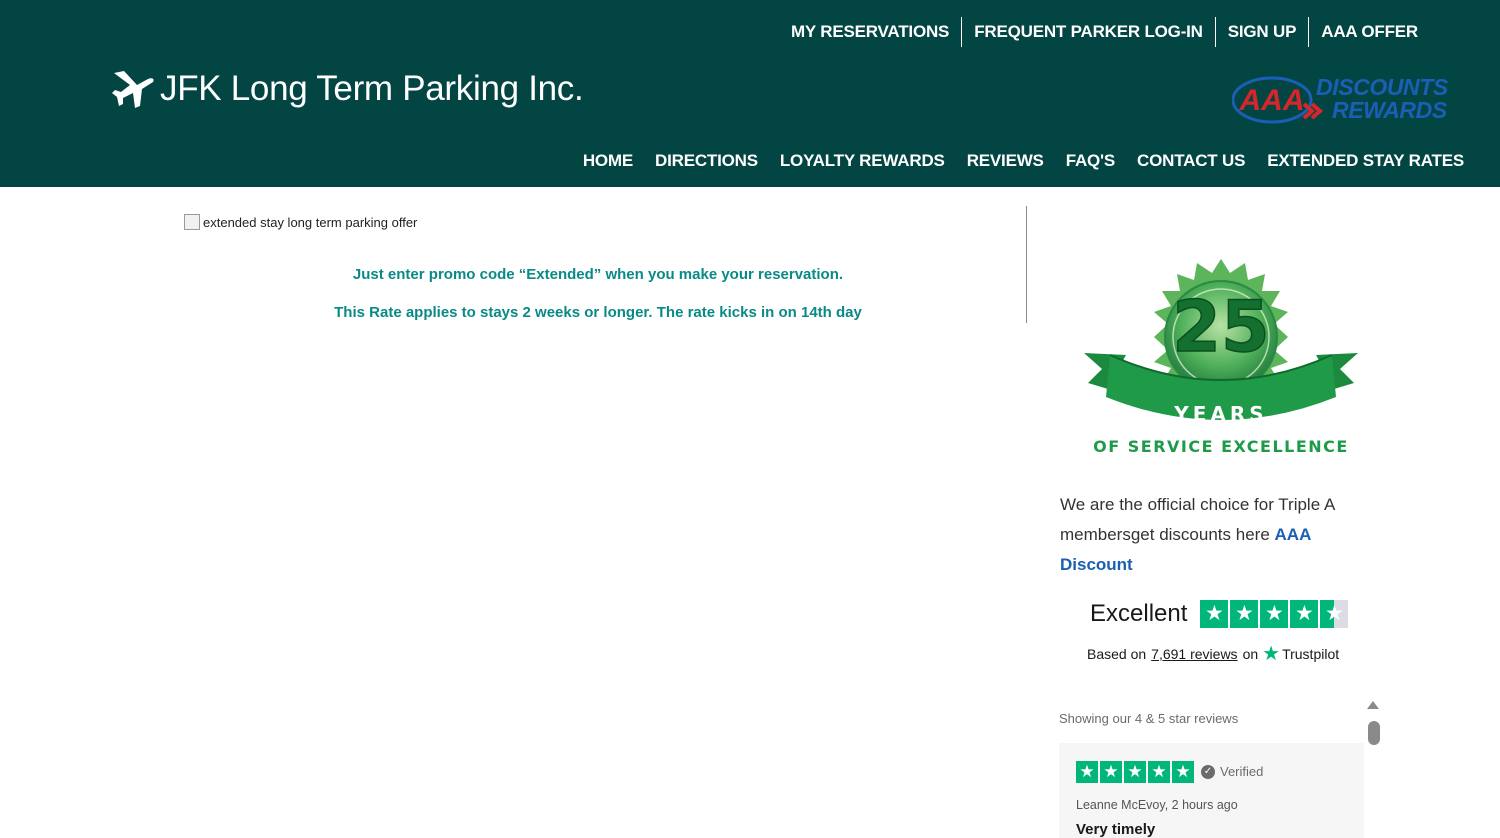 The width and height of the screenshot is (1500, 838). I want to click on trustpilot-star-icon: ★, so click(1271, 654).